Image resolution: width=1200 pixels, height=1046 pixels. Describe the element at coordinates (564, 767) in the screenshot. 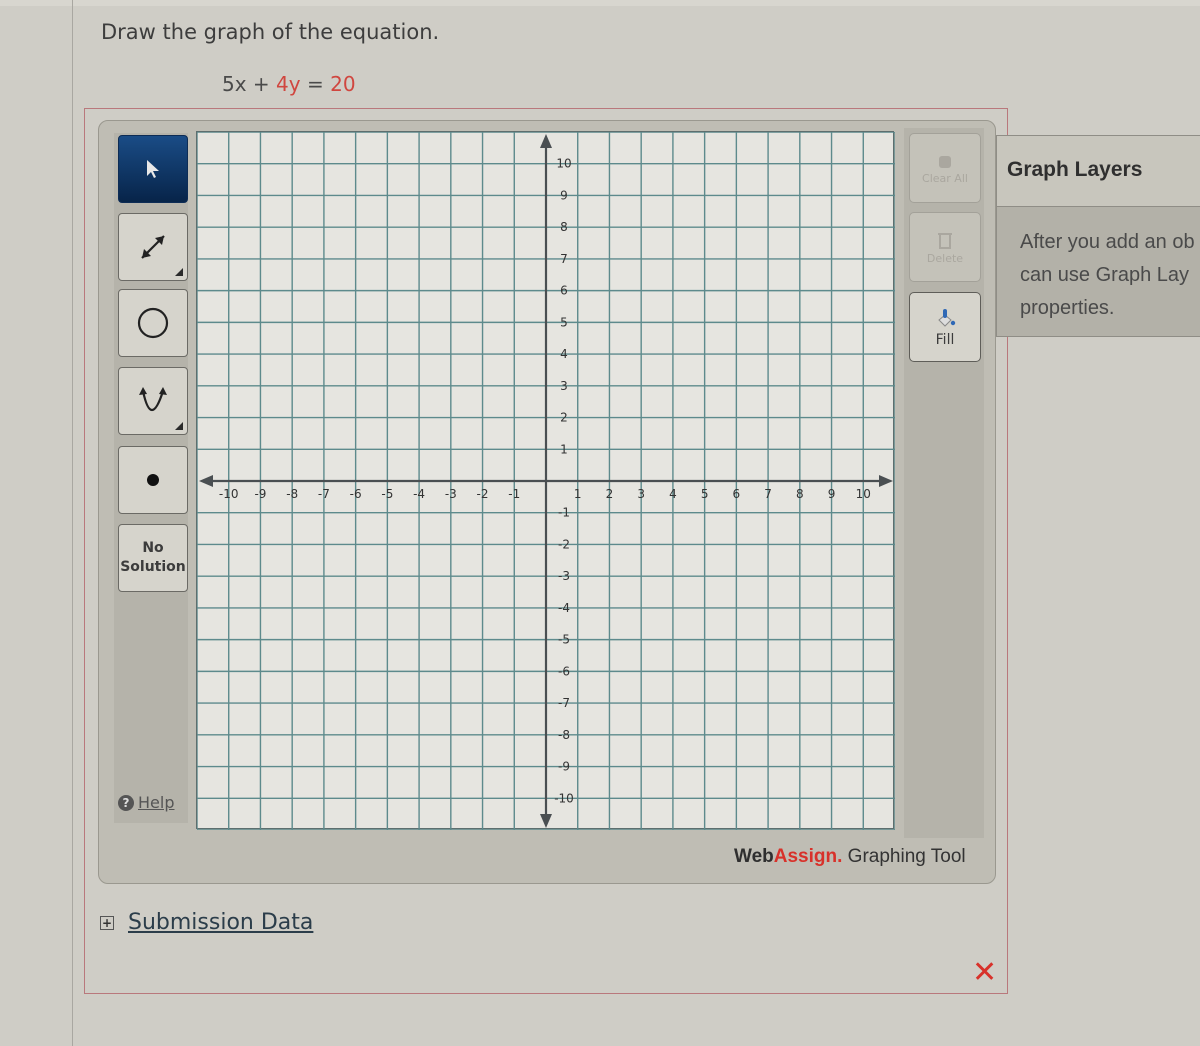

I see `y-tick-label: -9` at that location.